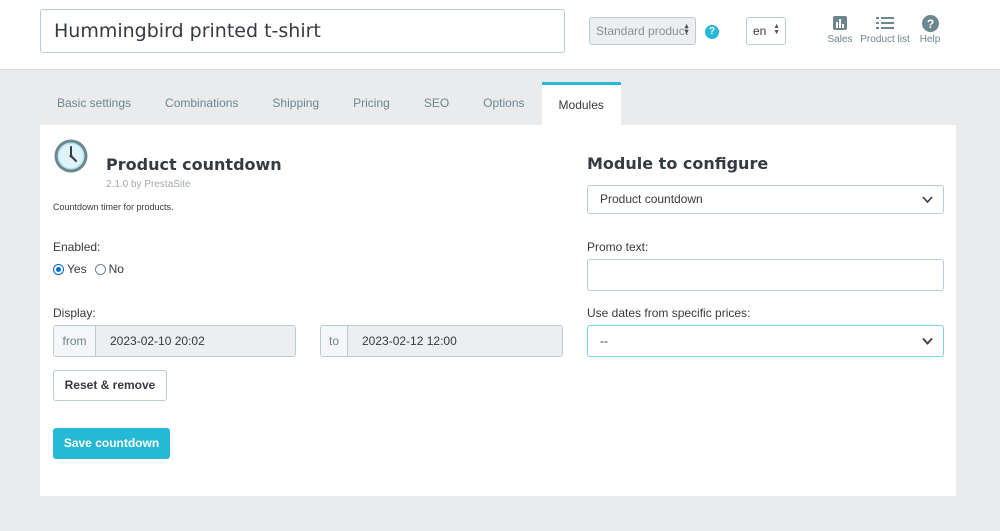 Image resolution: width=1000 pixels, height=531 pixels. I want to click on date-to-group: to 2023-02-12 12:00, so click(441, 341).